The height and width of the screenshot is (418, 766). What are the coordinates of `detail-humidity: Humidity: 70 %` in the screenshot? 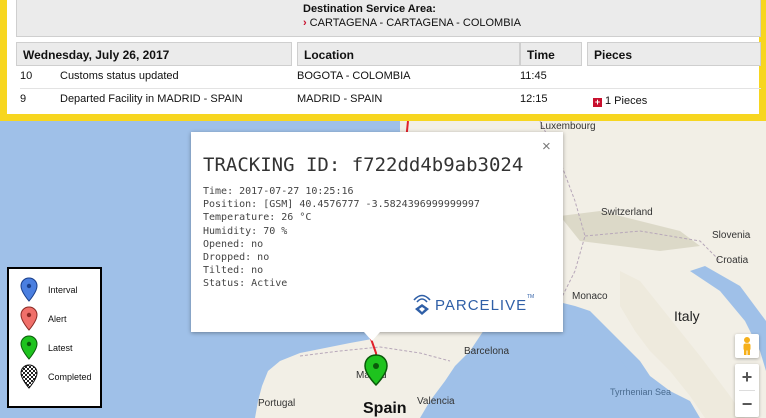 It's located at (245, 231).